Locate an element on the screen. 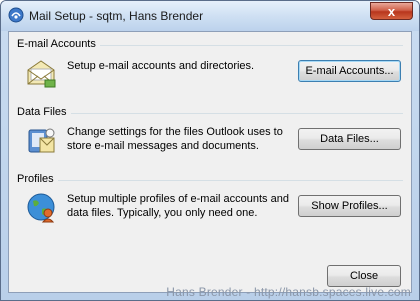 This screenshot has width=420, height=301. email-envelope-icon is located at coordinates (41, 74).